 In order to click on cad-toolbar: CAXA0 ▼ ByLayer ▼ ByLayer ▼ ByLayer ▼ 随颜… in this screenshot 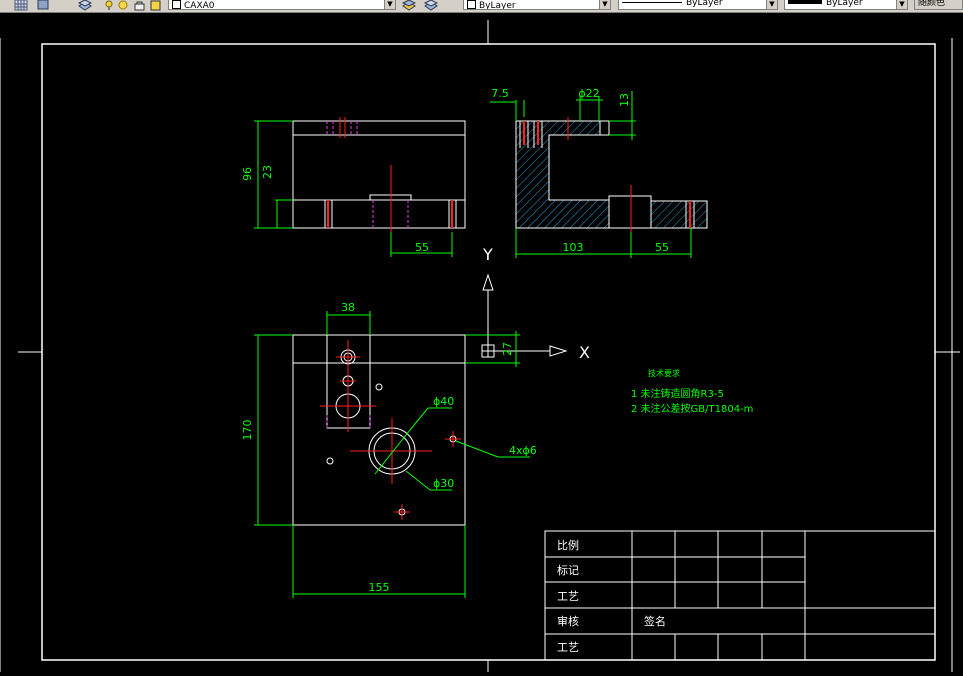, I will do `click(481, 6)`.